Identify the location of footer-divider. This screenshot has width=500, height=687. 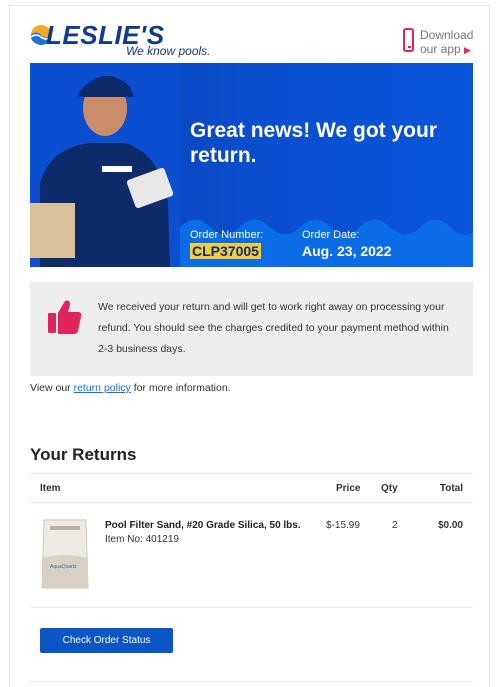
(251, 681).